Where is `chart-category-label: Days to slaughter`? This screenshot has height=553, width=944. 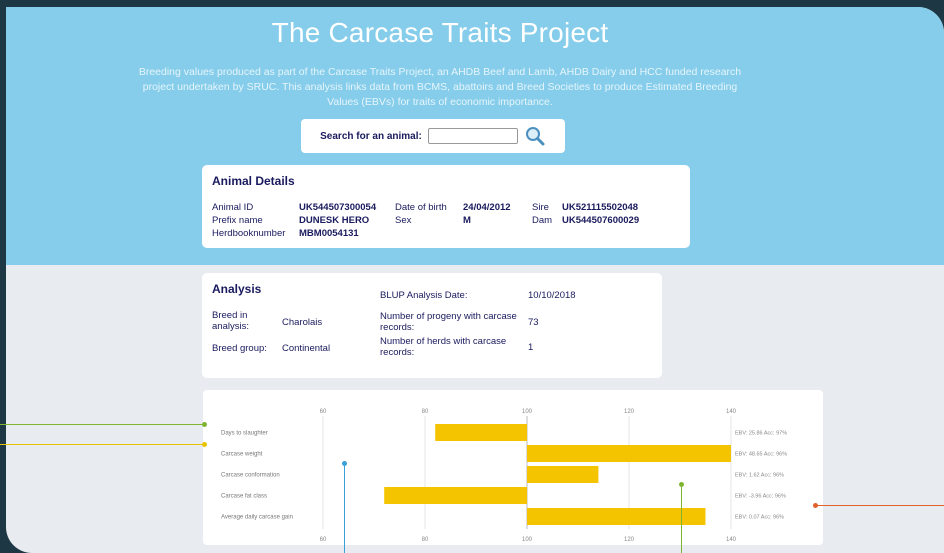 chart-category-label: Days to slaughter is located at coordinates (244, 434).